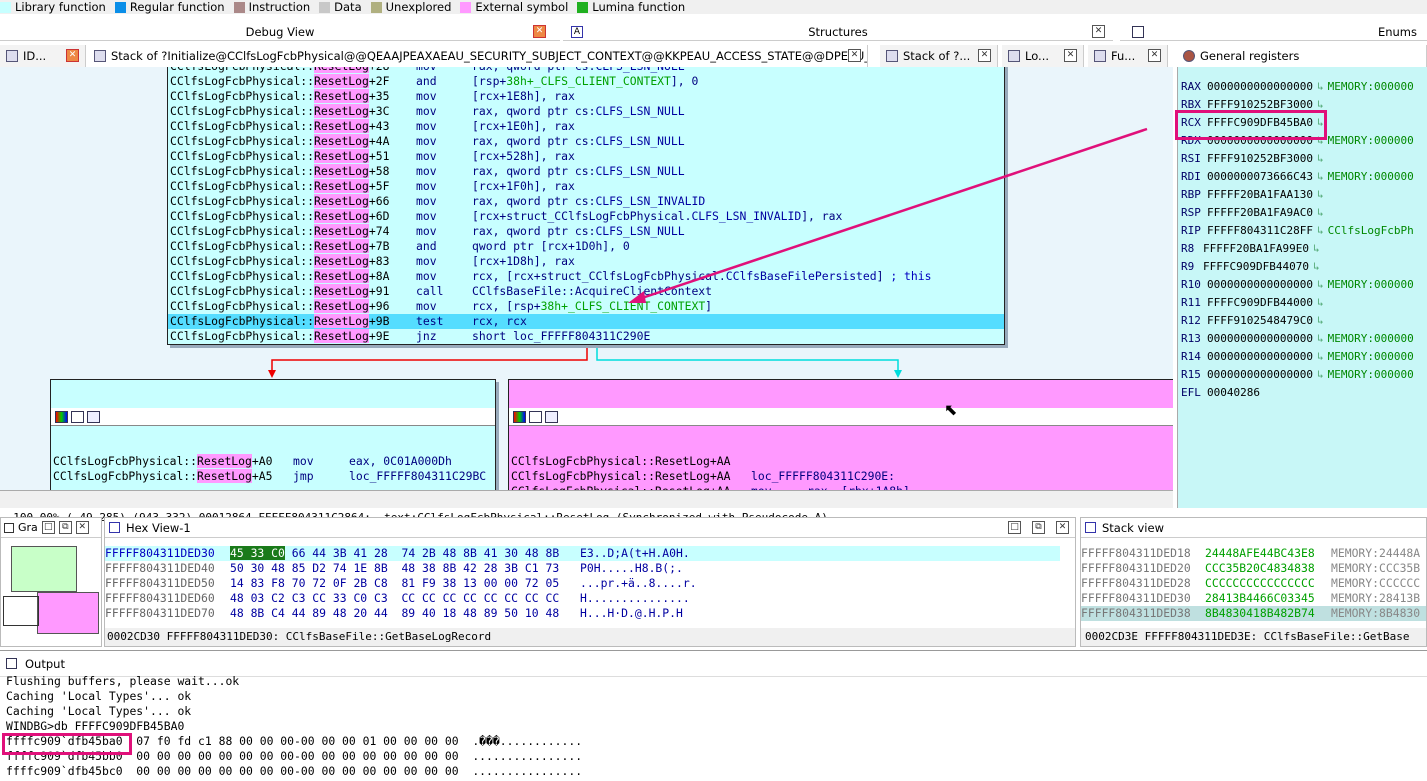 This screenshot has width=1427, height=781. I want to click on hex-bytes: 66 44 3B 41 28 74 2B 48 8B 41 30 48 8B, so click(422, 553).